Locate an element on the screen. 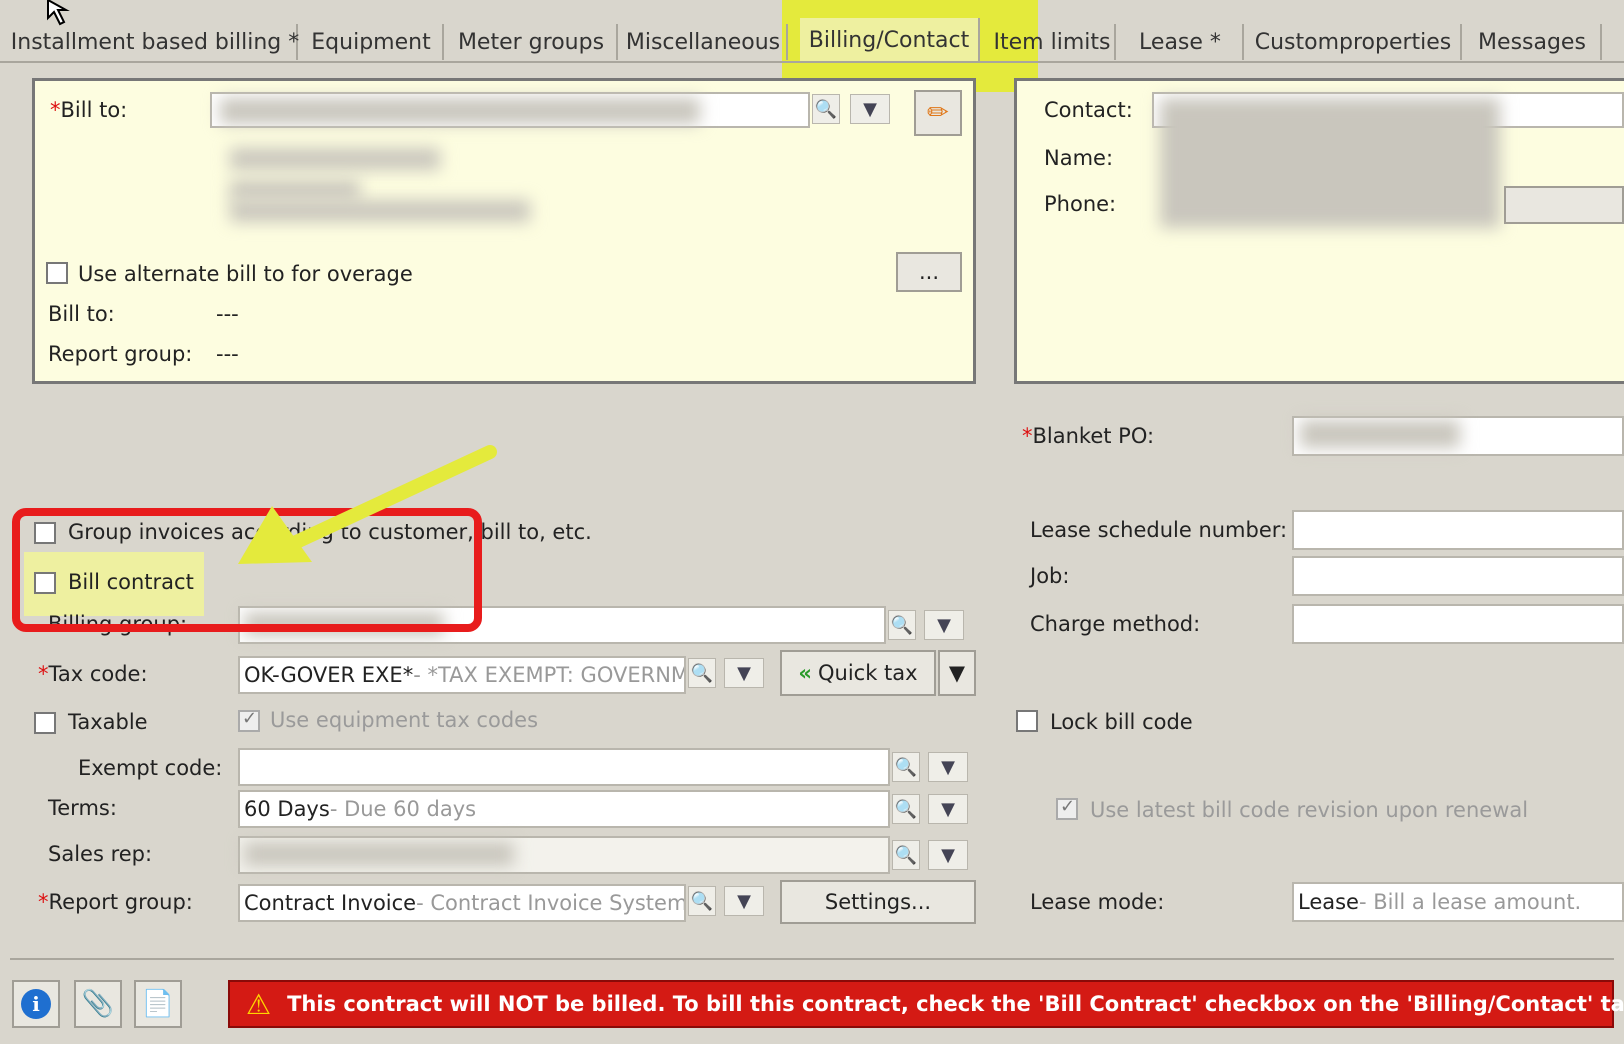 Image resolution: width=1624 pixels, height=1044 pixels. tab-installment-billing: Installment based billing * is located at coordinates (155, 42).